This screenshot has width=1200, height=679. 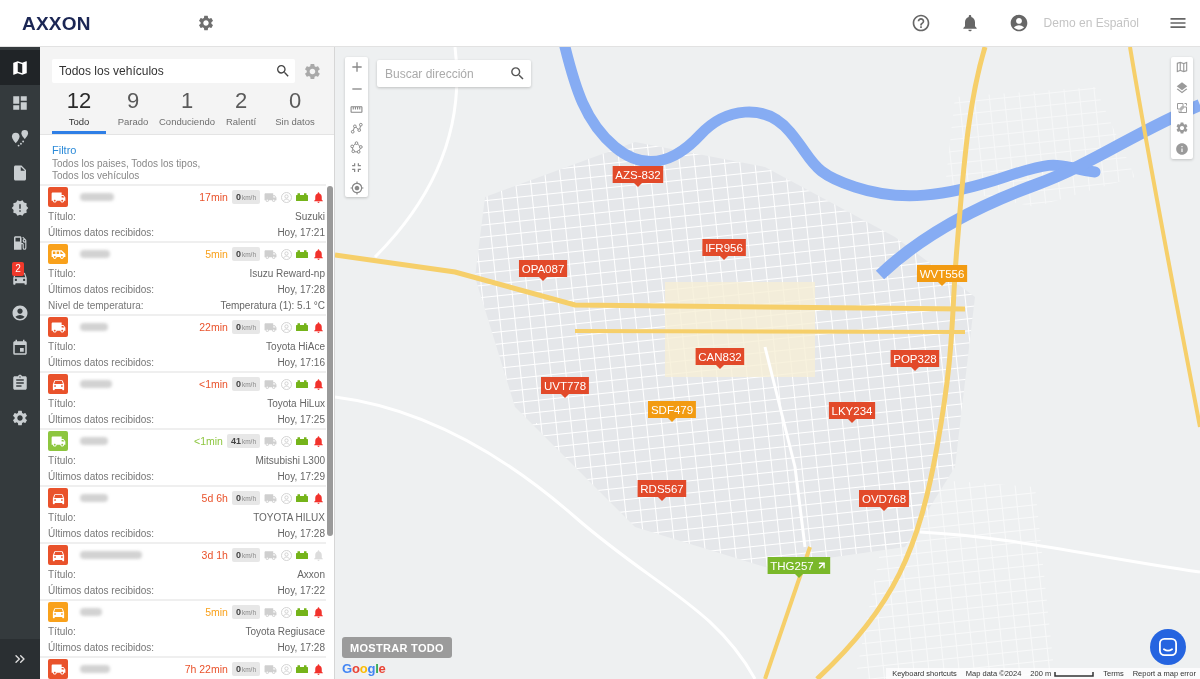 I want to click on status-tab: 2 Ralentí, so click(x=241, y=111).